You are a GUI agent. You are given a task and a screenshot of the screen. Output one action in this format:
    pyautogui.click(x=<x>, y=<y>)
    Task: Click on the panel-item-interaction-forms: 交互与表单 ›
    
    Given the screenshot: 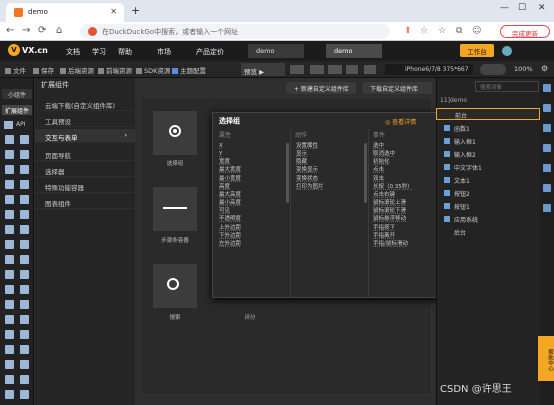 What is the action you would take?
    pyautogui.click(x=85, y=136)
    